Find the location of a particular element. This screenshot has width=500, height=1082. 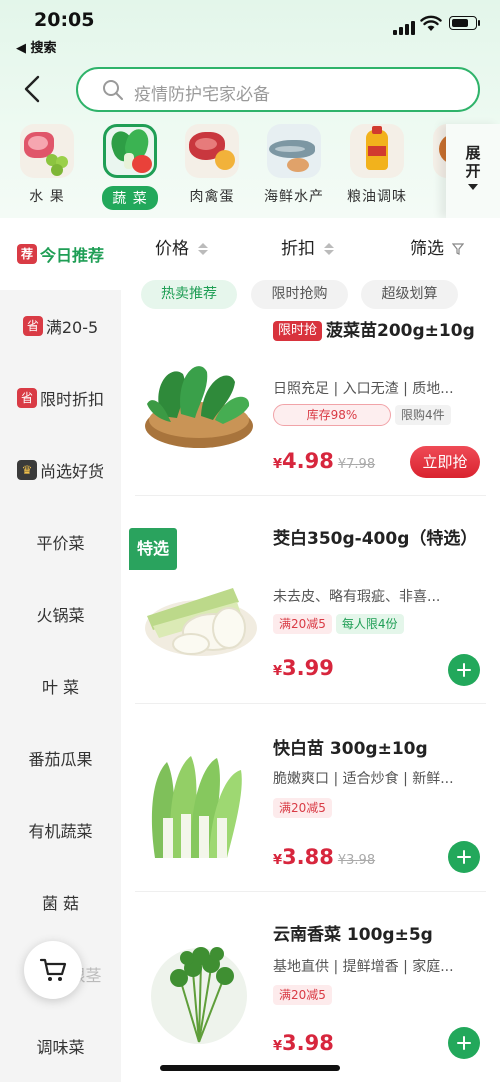

search-input: 疫情防护宅家必备 is located at coordinates (278, 89).